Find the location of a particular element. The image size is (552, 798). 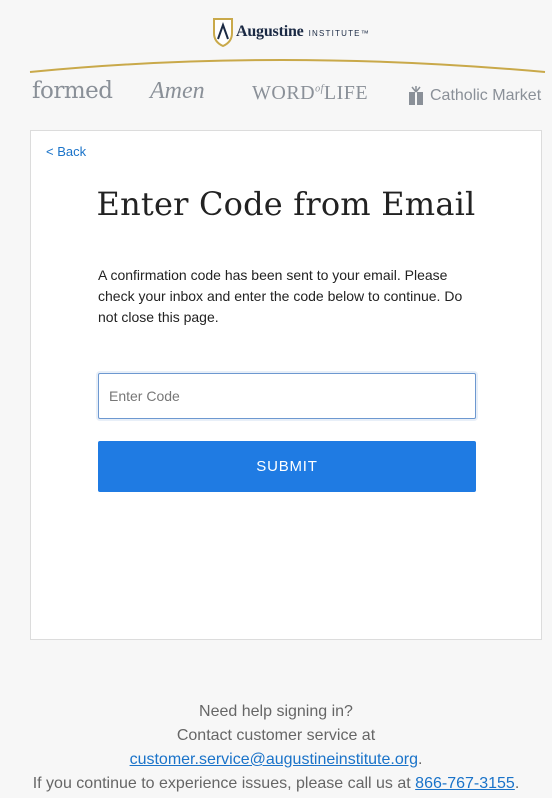

brand-catholic-market-label: Catholic Market is located at coordinates (486, 95).